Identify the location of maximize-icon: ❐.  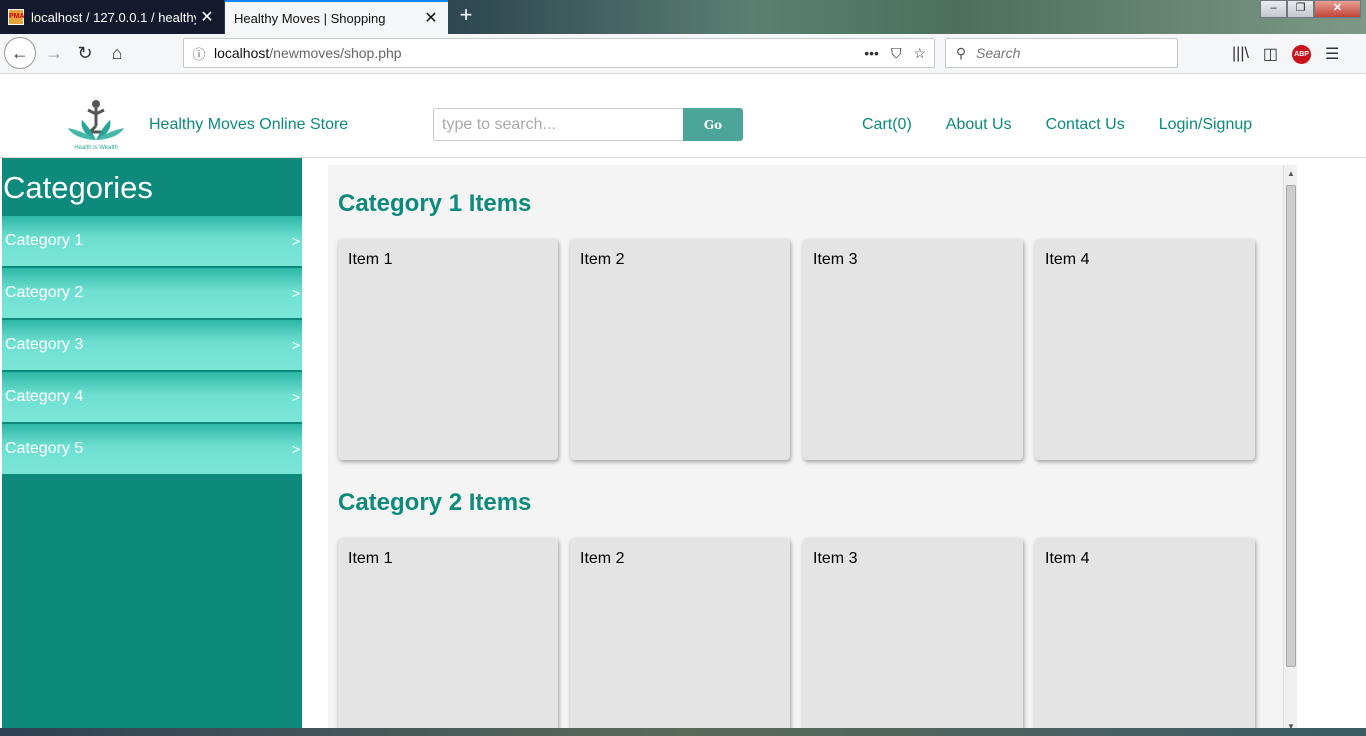
(1300, 9).